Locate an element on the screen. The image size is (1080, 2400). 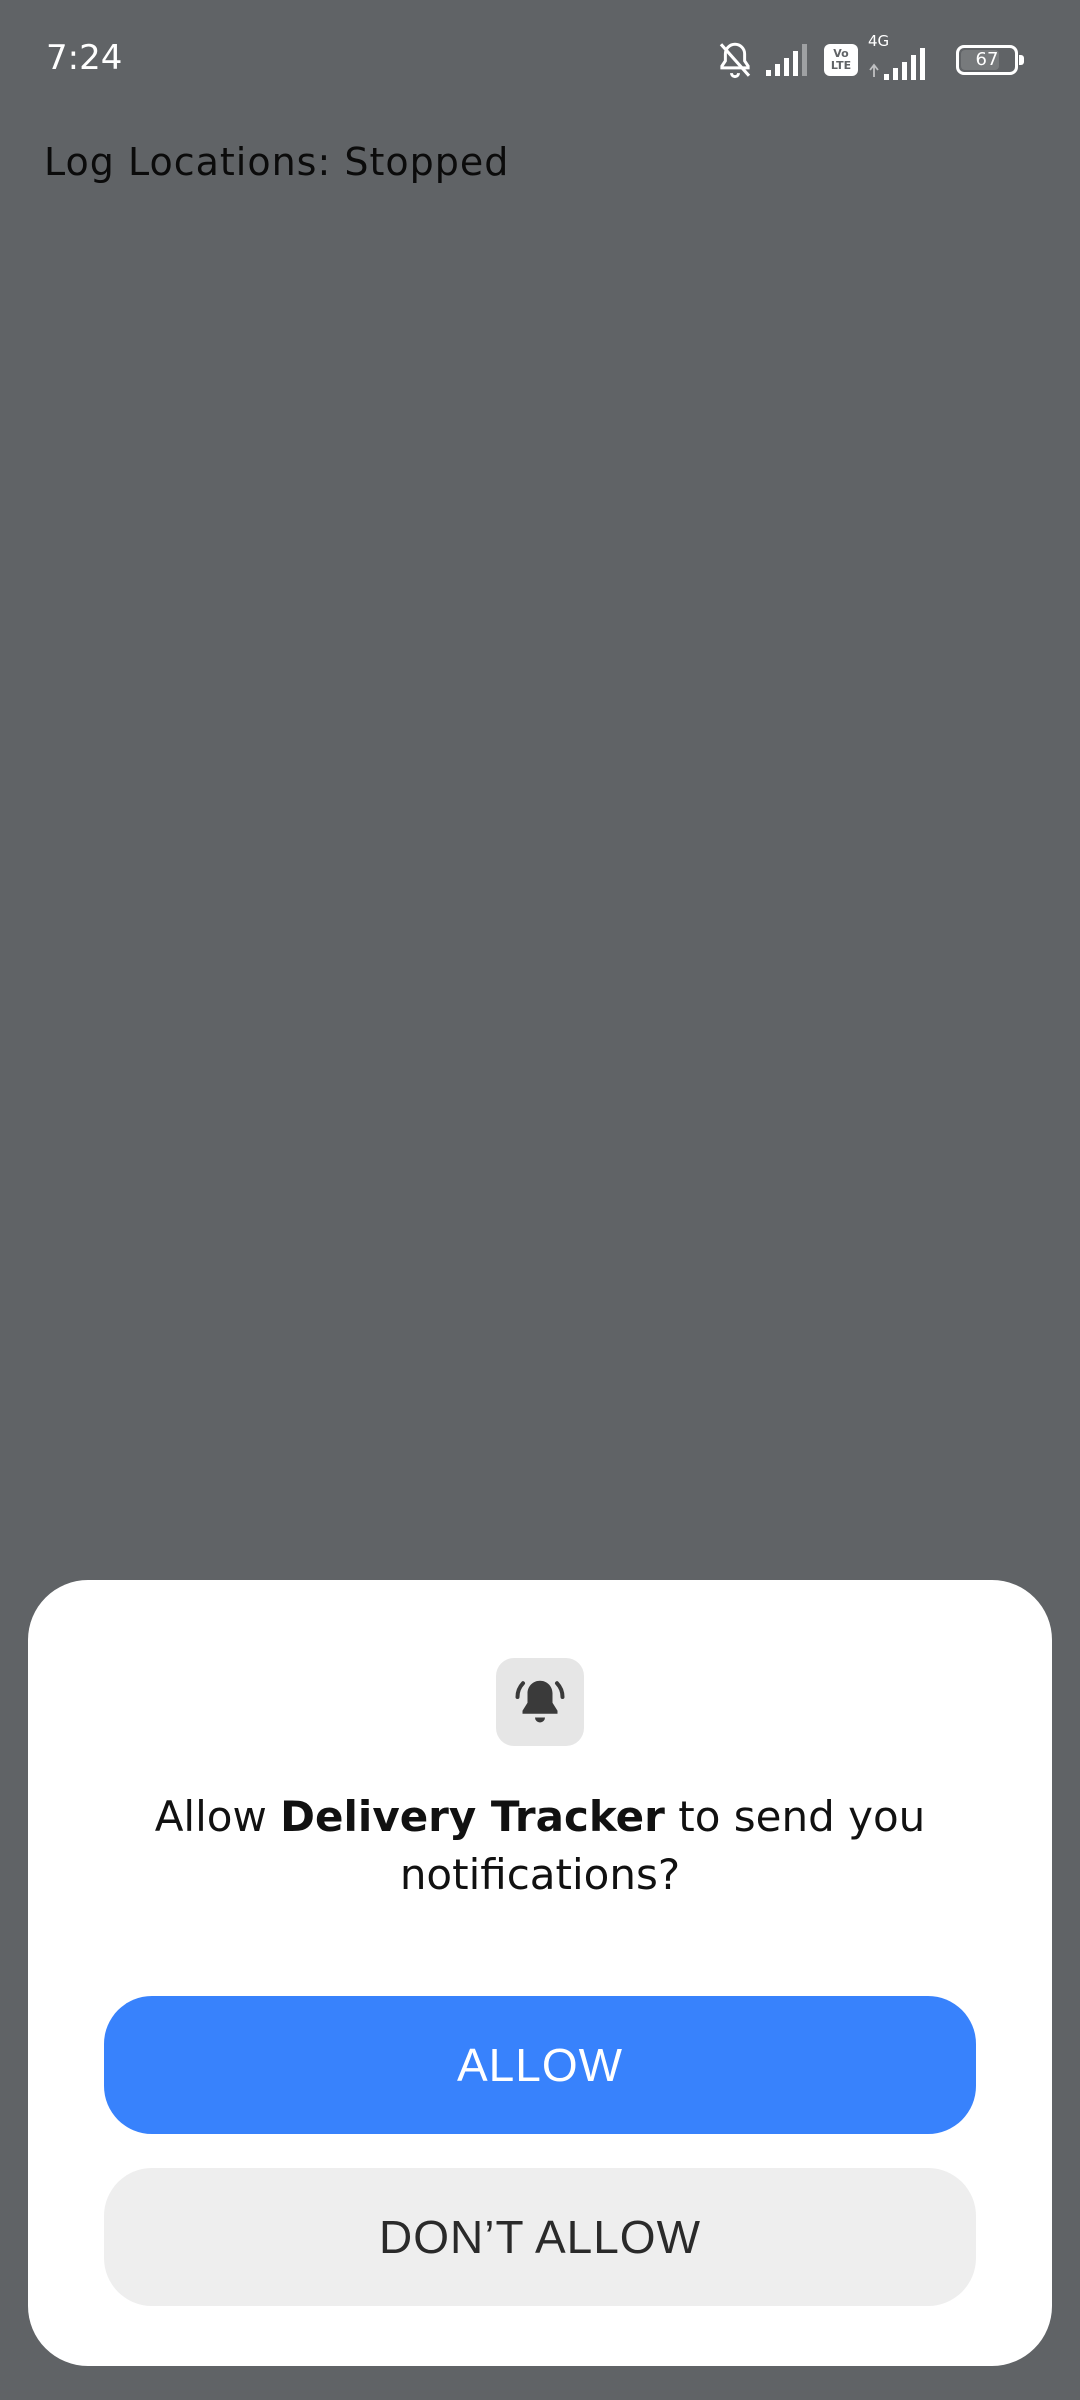
battery-tip is located at coordinates (1021, 60).